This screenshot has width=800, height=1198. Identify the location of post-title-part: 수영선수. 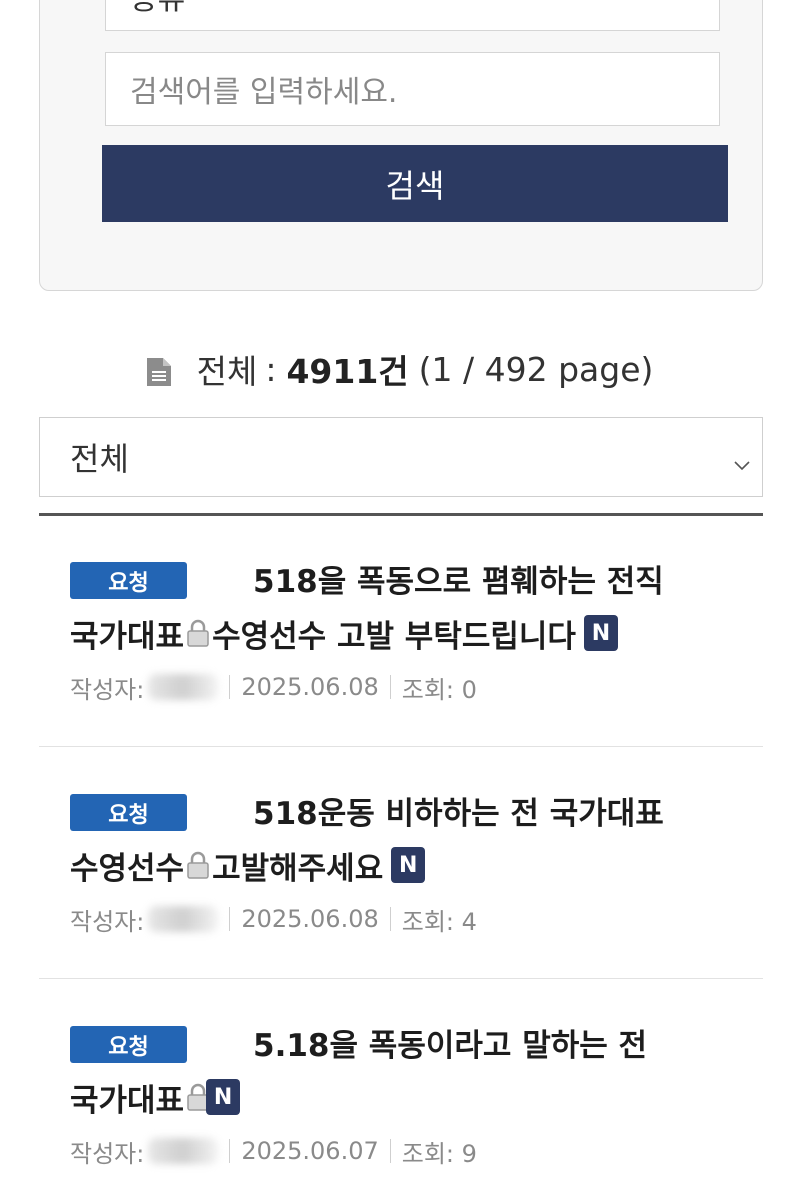
(127, 868).